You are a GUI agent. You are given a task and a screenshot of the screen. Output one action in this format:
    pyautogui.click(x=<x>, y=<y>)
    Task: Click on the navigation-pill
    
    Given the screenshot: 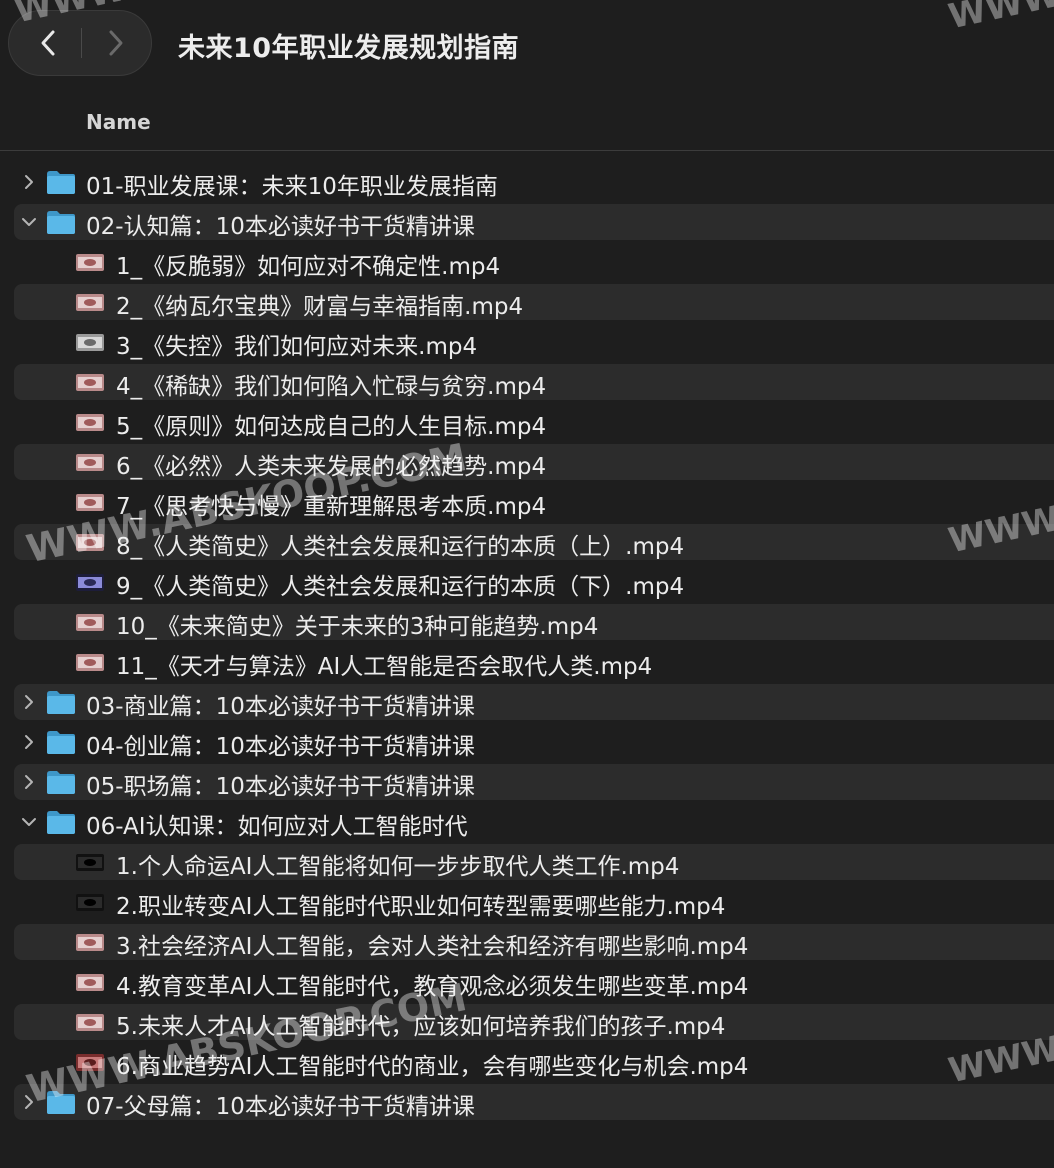 What is the action you would take?
    pyautogui.click(x=80, y=43)
    